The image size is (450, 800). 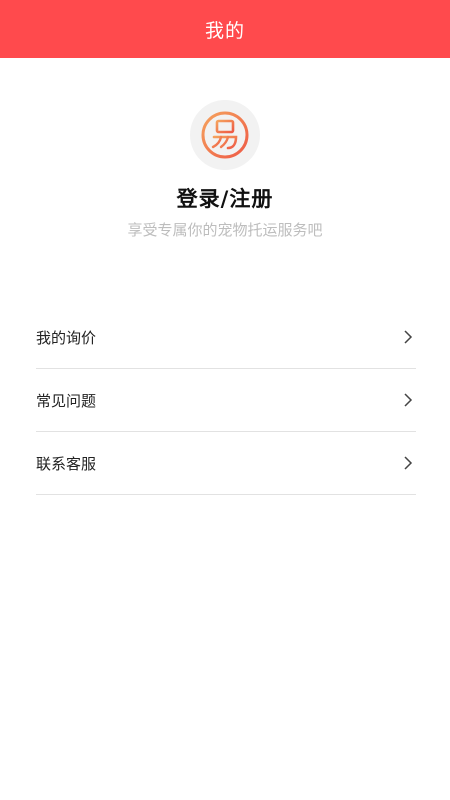 What do you see at coordinates (225, 230) in the screenshot?
I see `profile-subtitle: 享受专属你的宠物托运服务吧` at bounding box center [225, 230].